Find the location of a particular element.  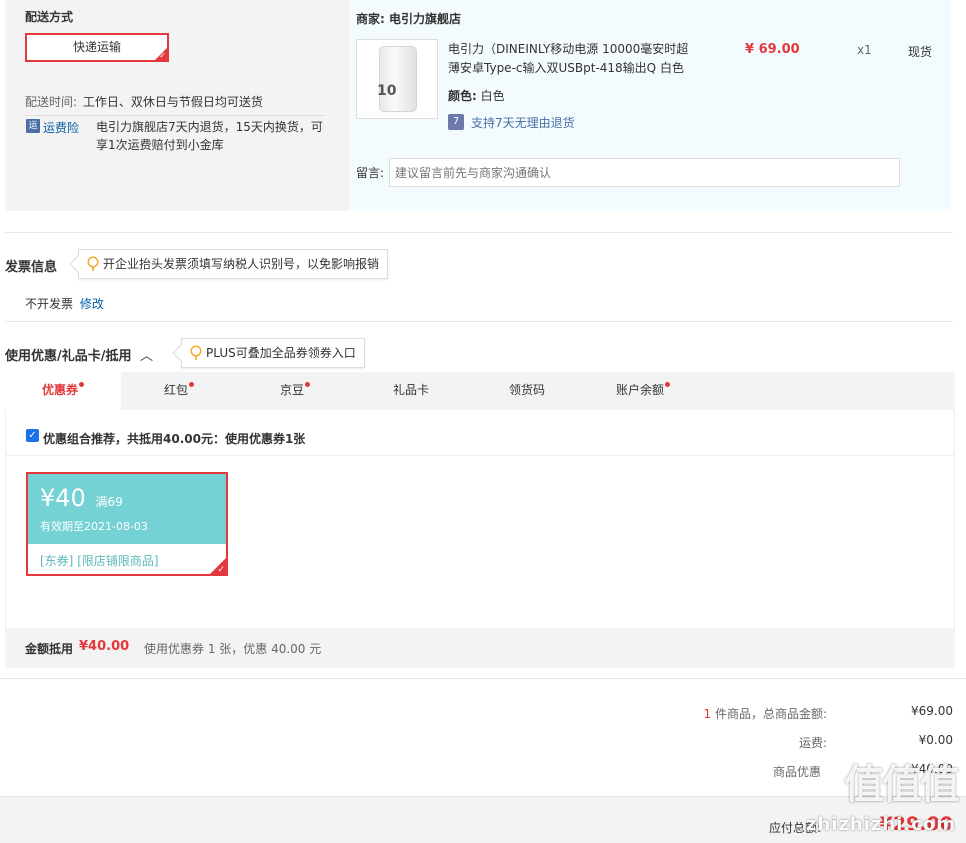

watermark-url: zhizhizhi.com is located at coordinates (880, 824).